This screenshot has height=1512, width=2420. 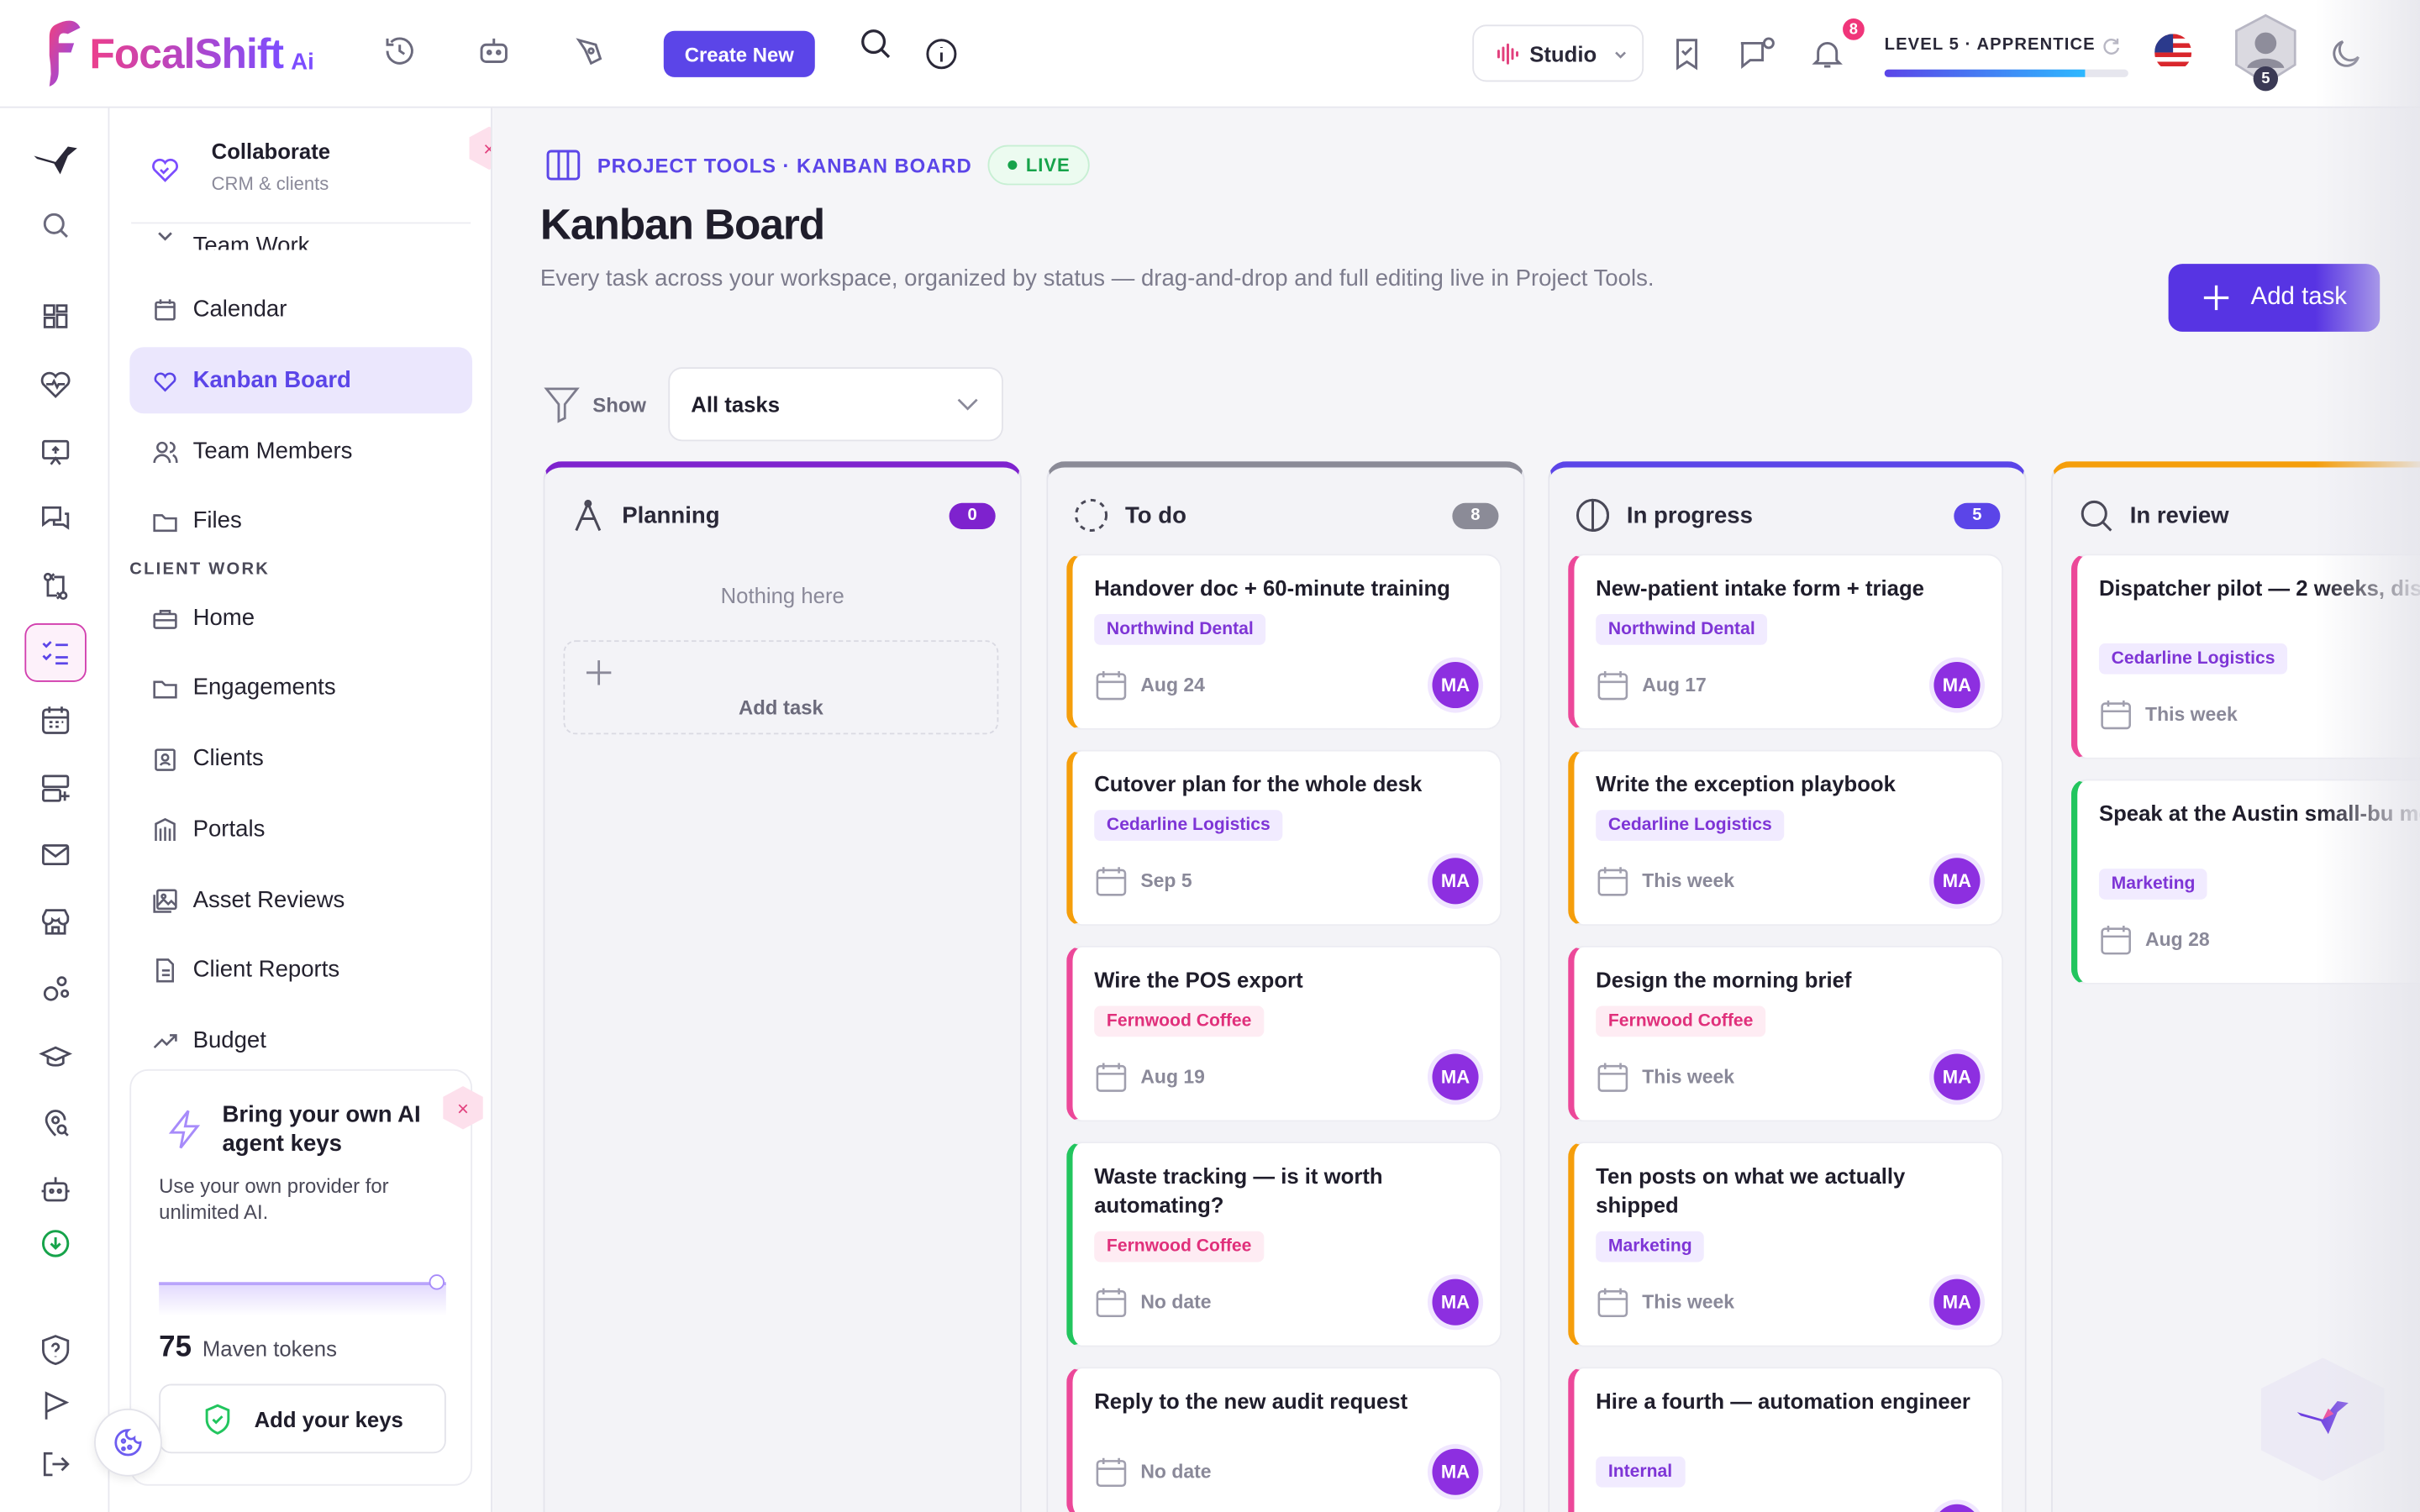 I want to click on studio-selector: Studio, so click(x=1558, y=53).